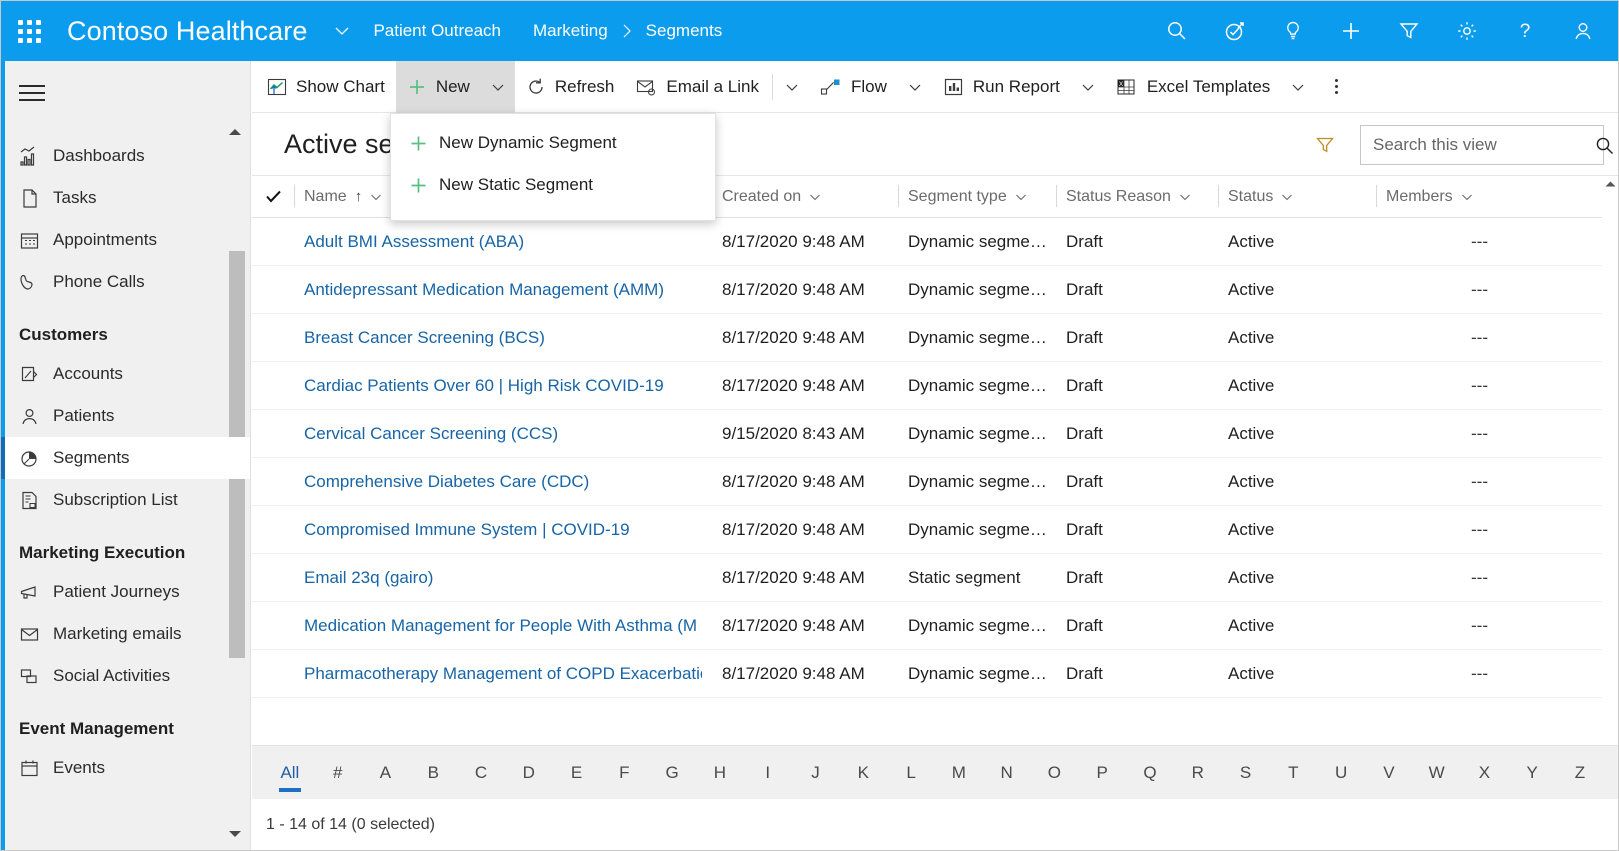 The width and height of the screenshot is (1619, 851). What do you see at coordinates (1610, 479) in the screenshot?
I see `grid-vertical-scrollbar` at bounding box center [1610, 479].